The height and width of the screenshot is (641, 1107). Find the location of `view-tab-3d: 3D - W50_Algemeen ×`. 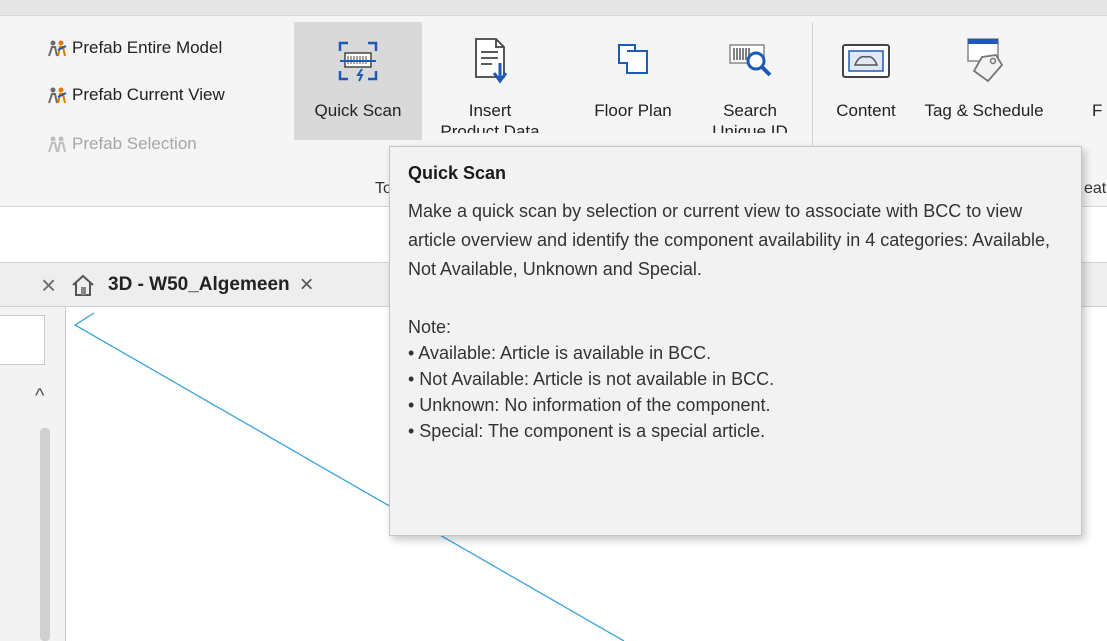

view-tab-3d: 3D - W50_Algemeen × is located at coordinates (192, 285).